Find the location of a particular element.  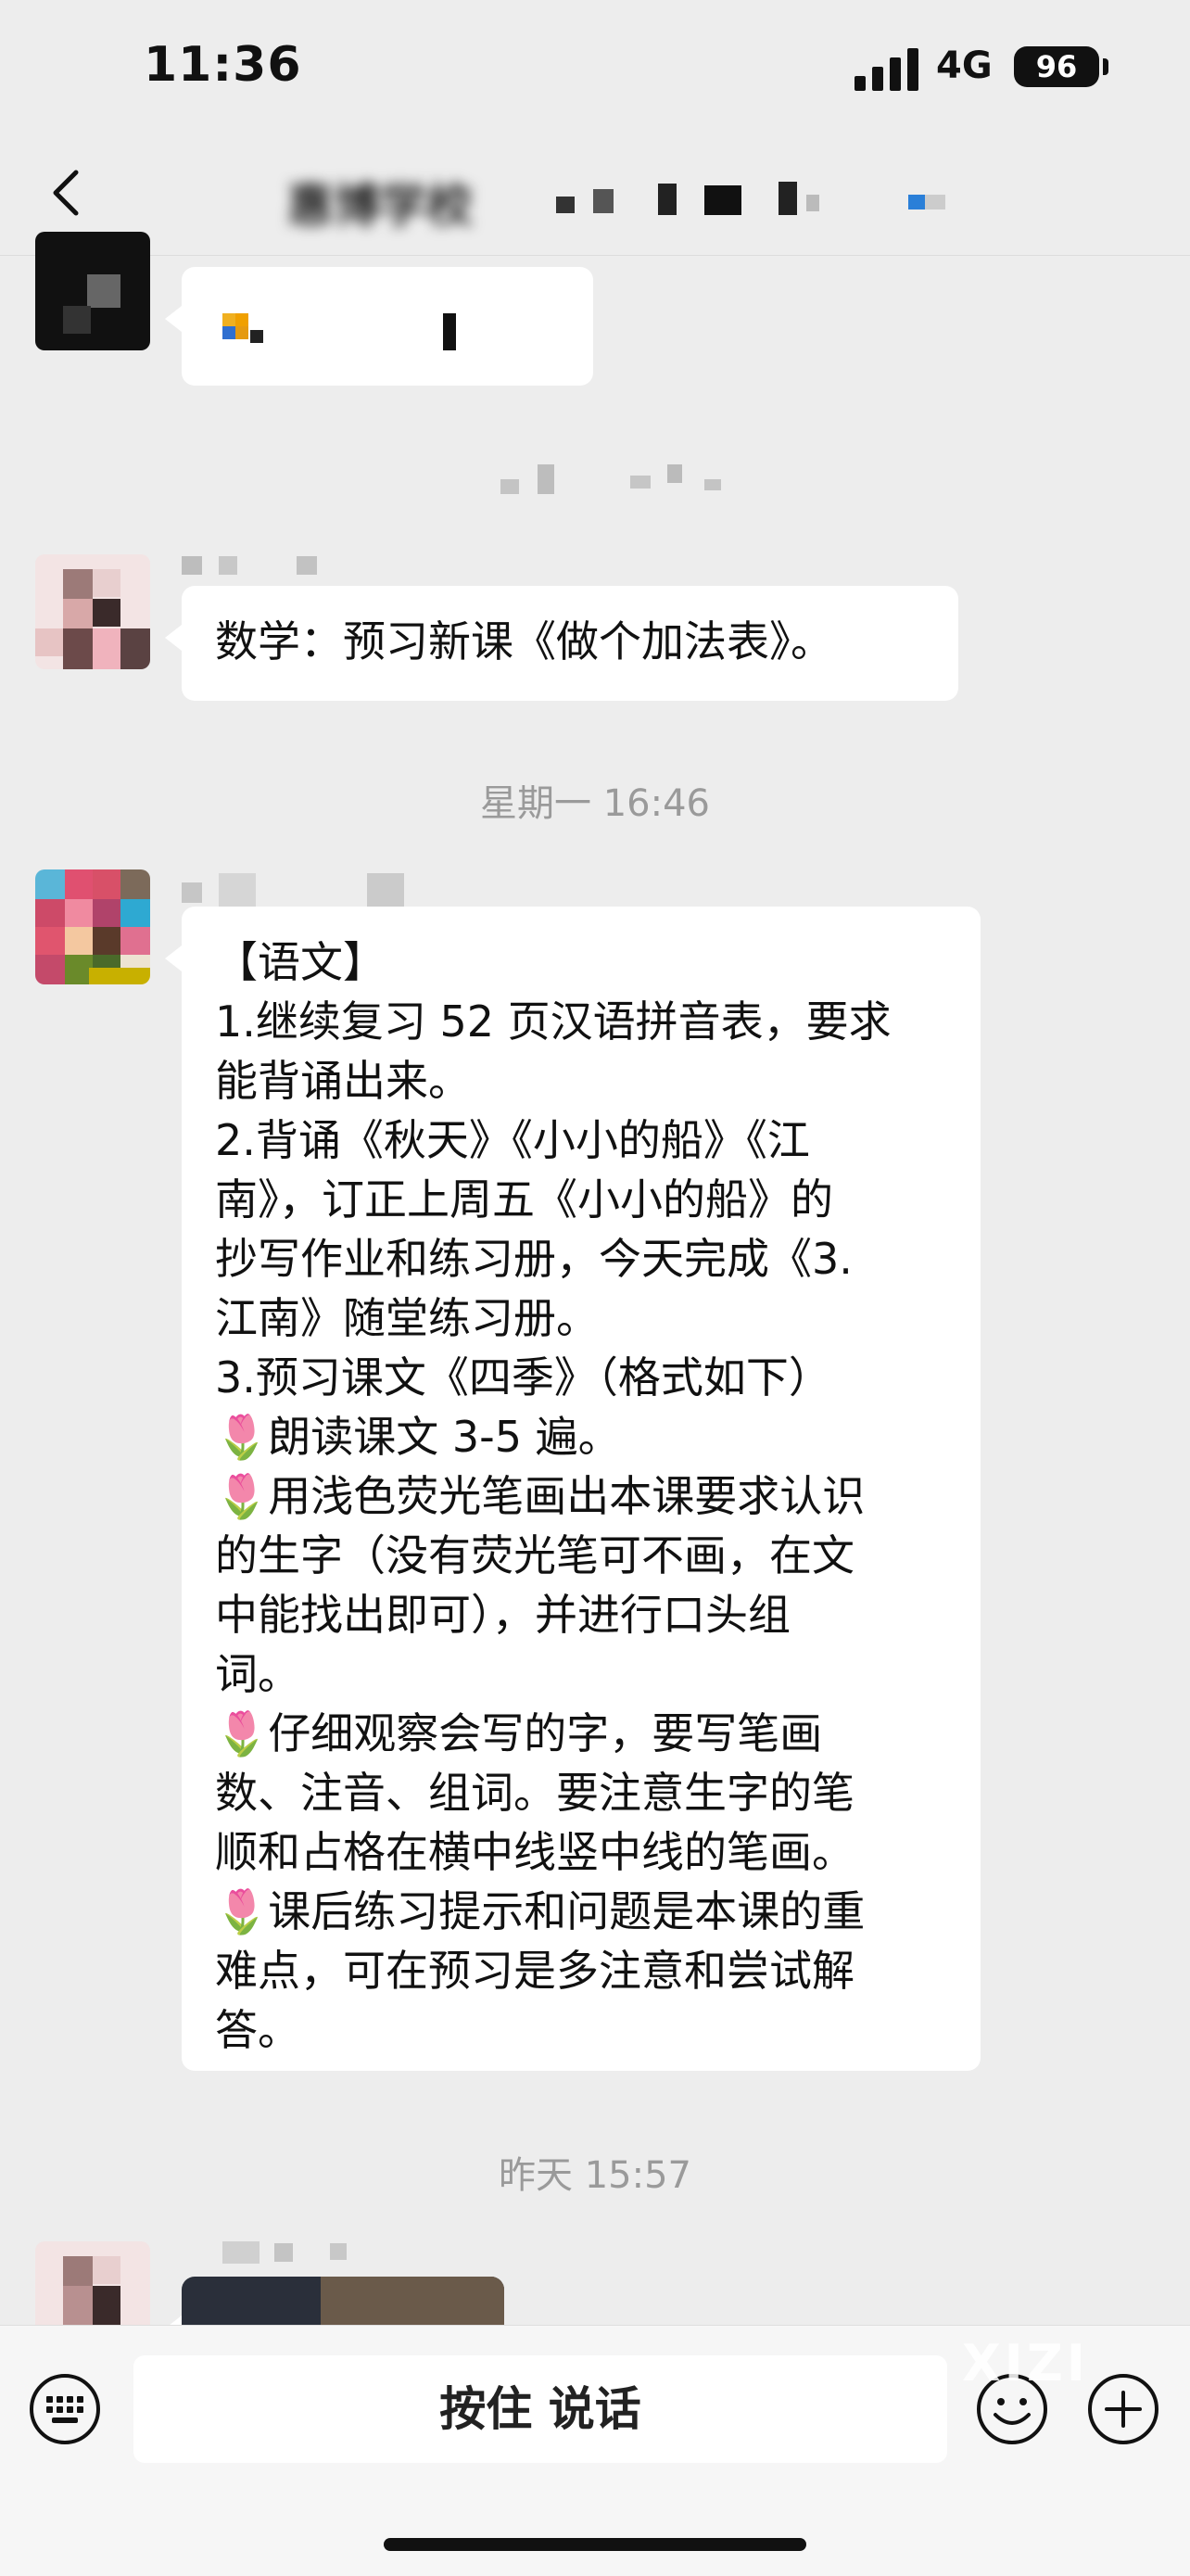

home-indicator is located at coordinates (595, 2544).